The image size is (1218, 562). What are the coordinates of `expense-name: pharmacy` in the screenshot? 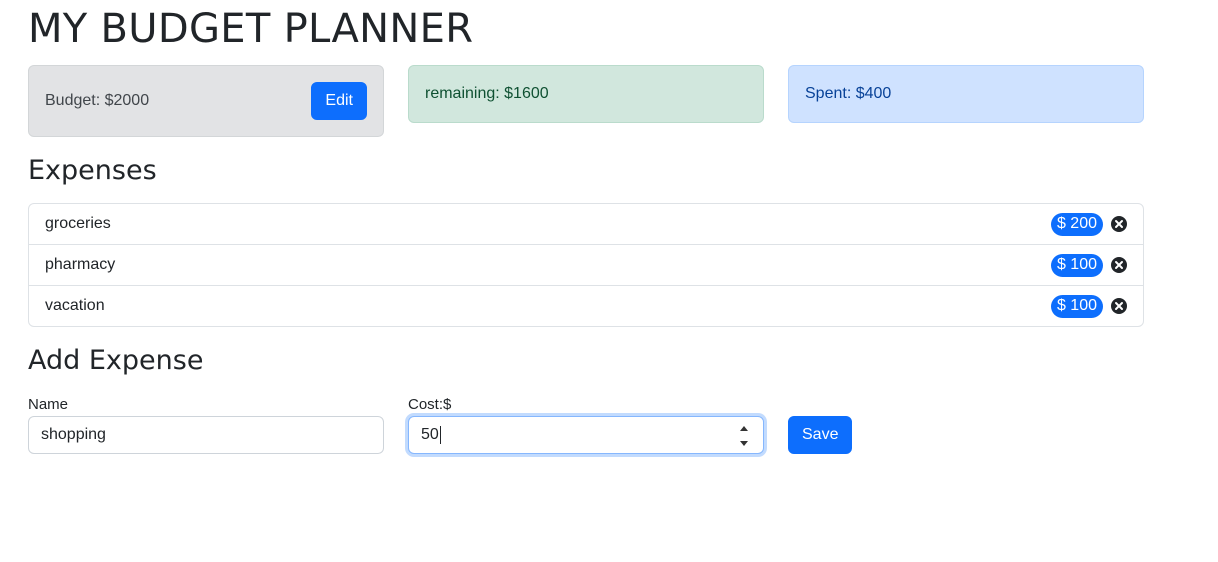 It's located at (80, 264).